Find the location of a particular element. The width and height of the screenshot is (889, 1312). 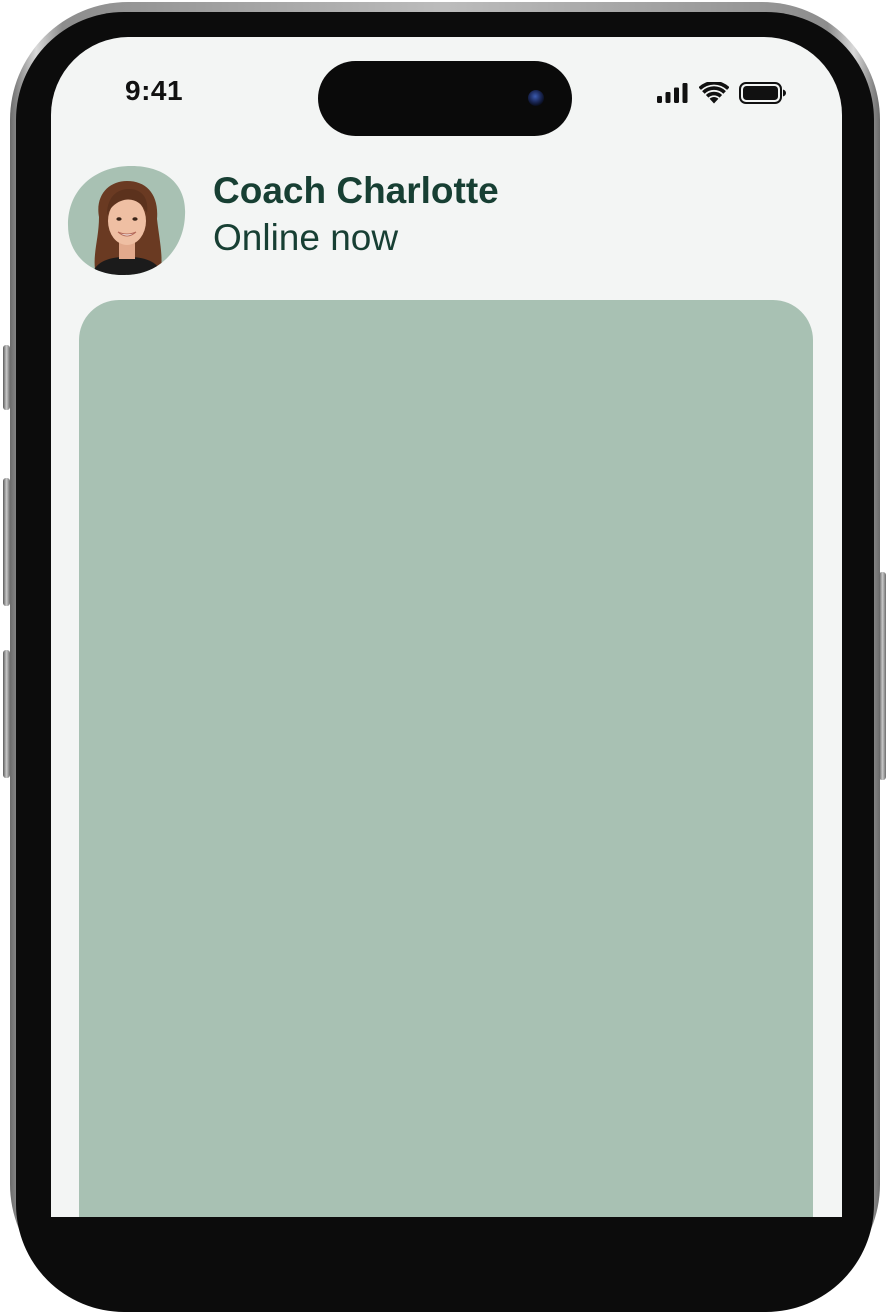

battery-icon is located at coordinates (763, 93).